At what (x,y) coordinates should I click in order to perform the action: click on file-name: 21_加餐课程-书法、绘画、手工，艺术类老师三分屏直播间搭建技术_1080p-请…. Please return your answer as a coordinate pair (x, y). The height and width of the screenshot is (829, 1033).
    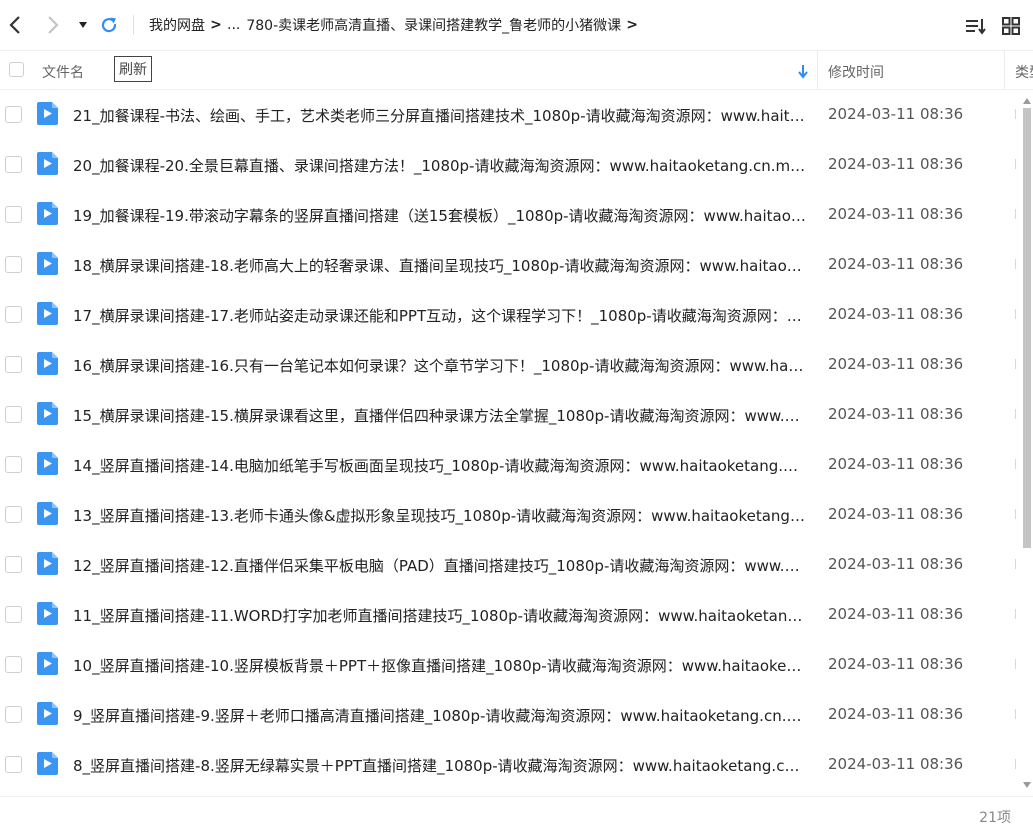
    Looking at the image, I should click on (439, 115).